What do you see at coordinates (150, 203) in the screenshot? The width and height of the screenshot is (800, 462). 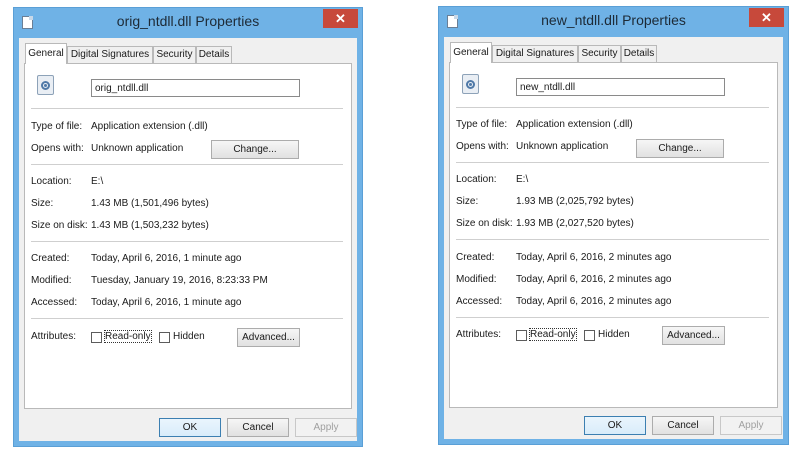 I see `size-value: 1.43 MB (1,501,496 bytes)` at bounding box center [150, 203].